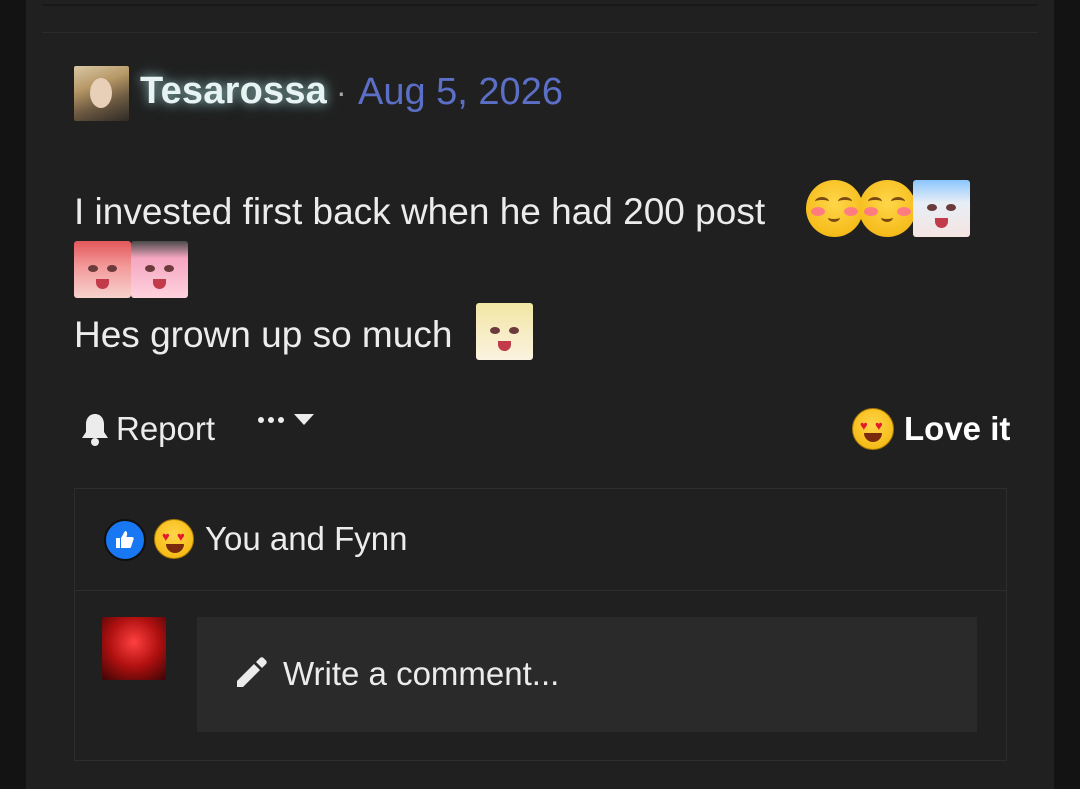 This screenshot has height=789, width=1080. Describe the element at coordinates (957, 428) in the screenshot. I see `love-it-label: Love it` at that location.